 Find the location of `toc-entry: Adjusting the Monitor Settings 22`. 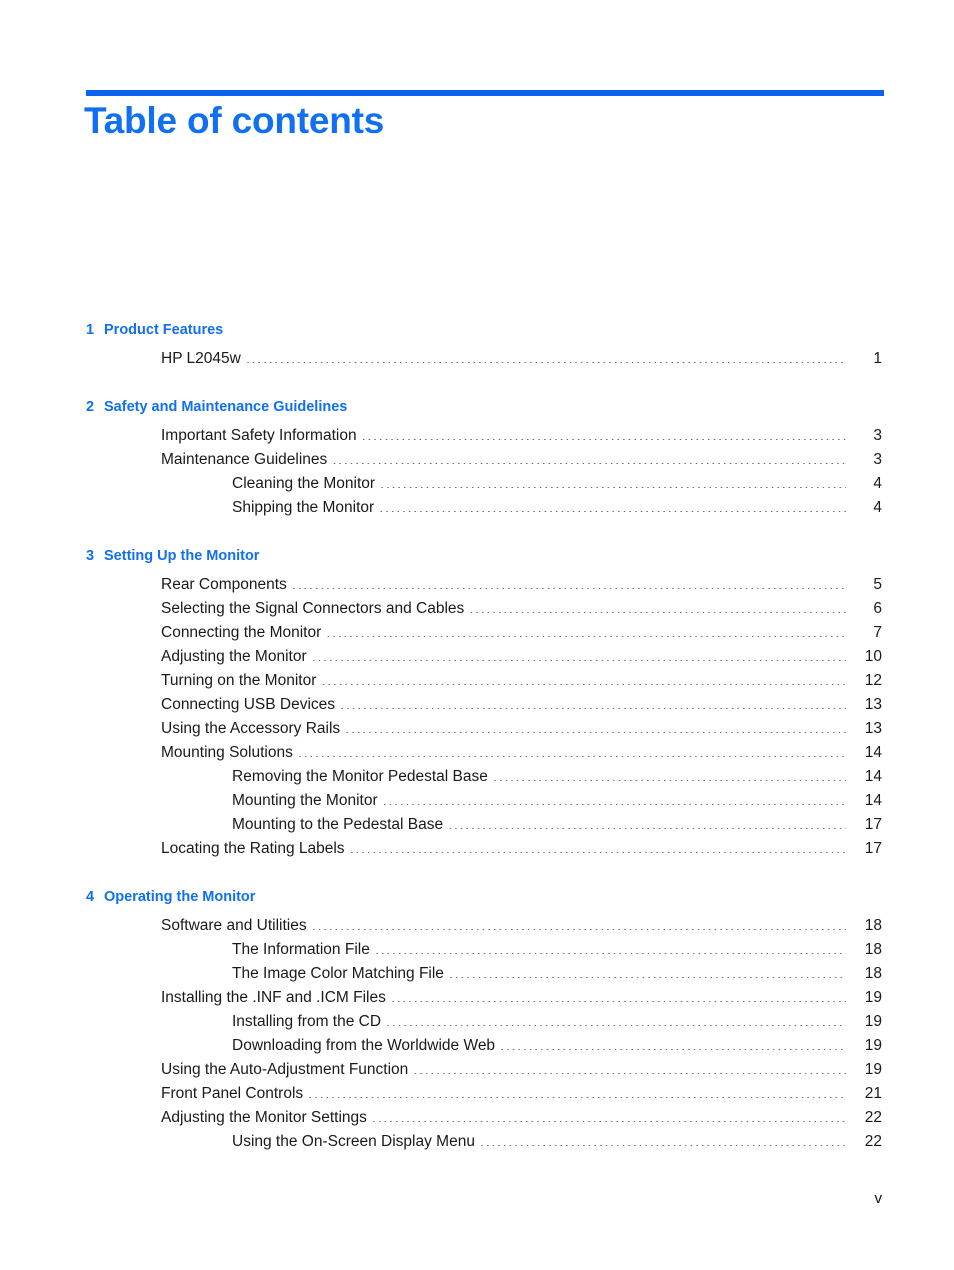

toc-entry: Adjusting the Monitor Settings 22 is located at coordinates (521, 1118).